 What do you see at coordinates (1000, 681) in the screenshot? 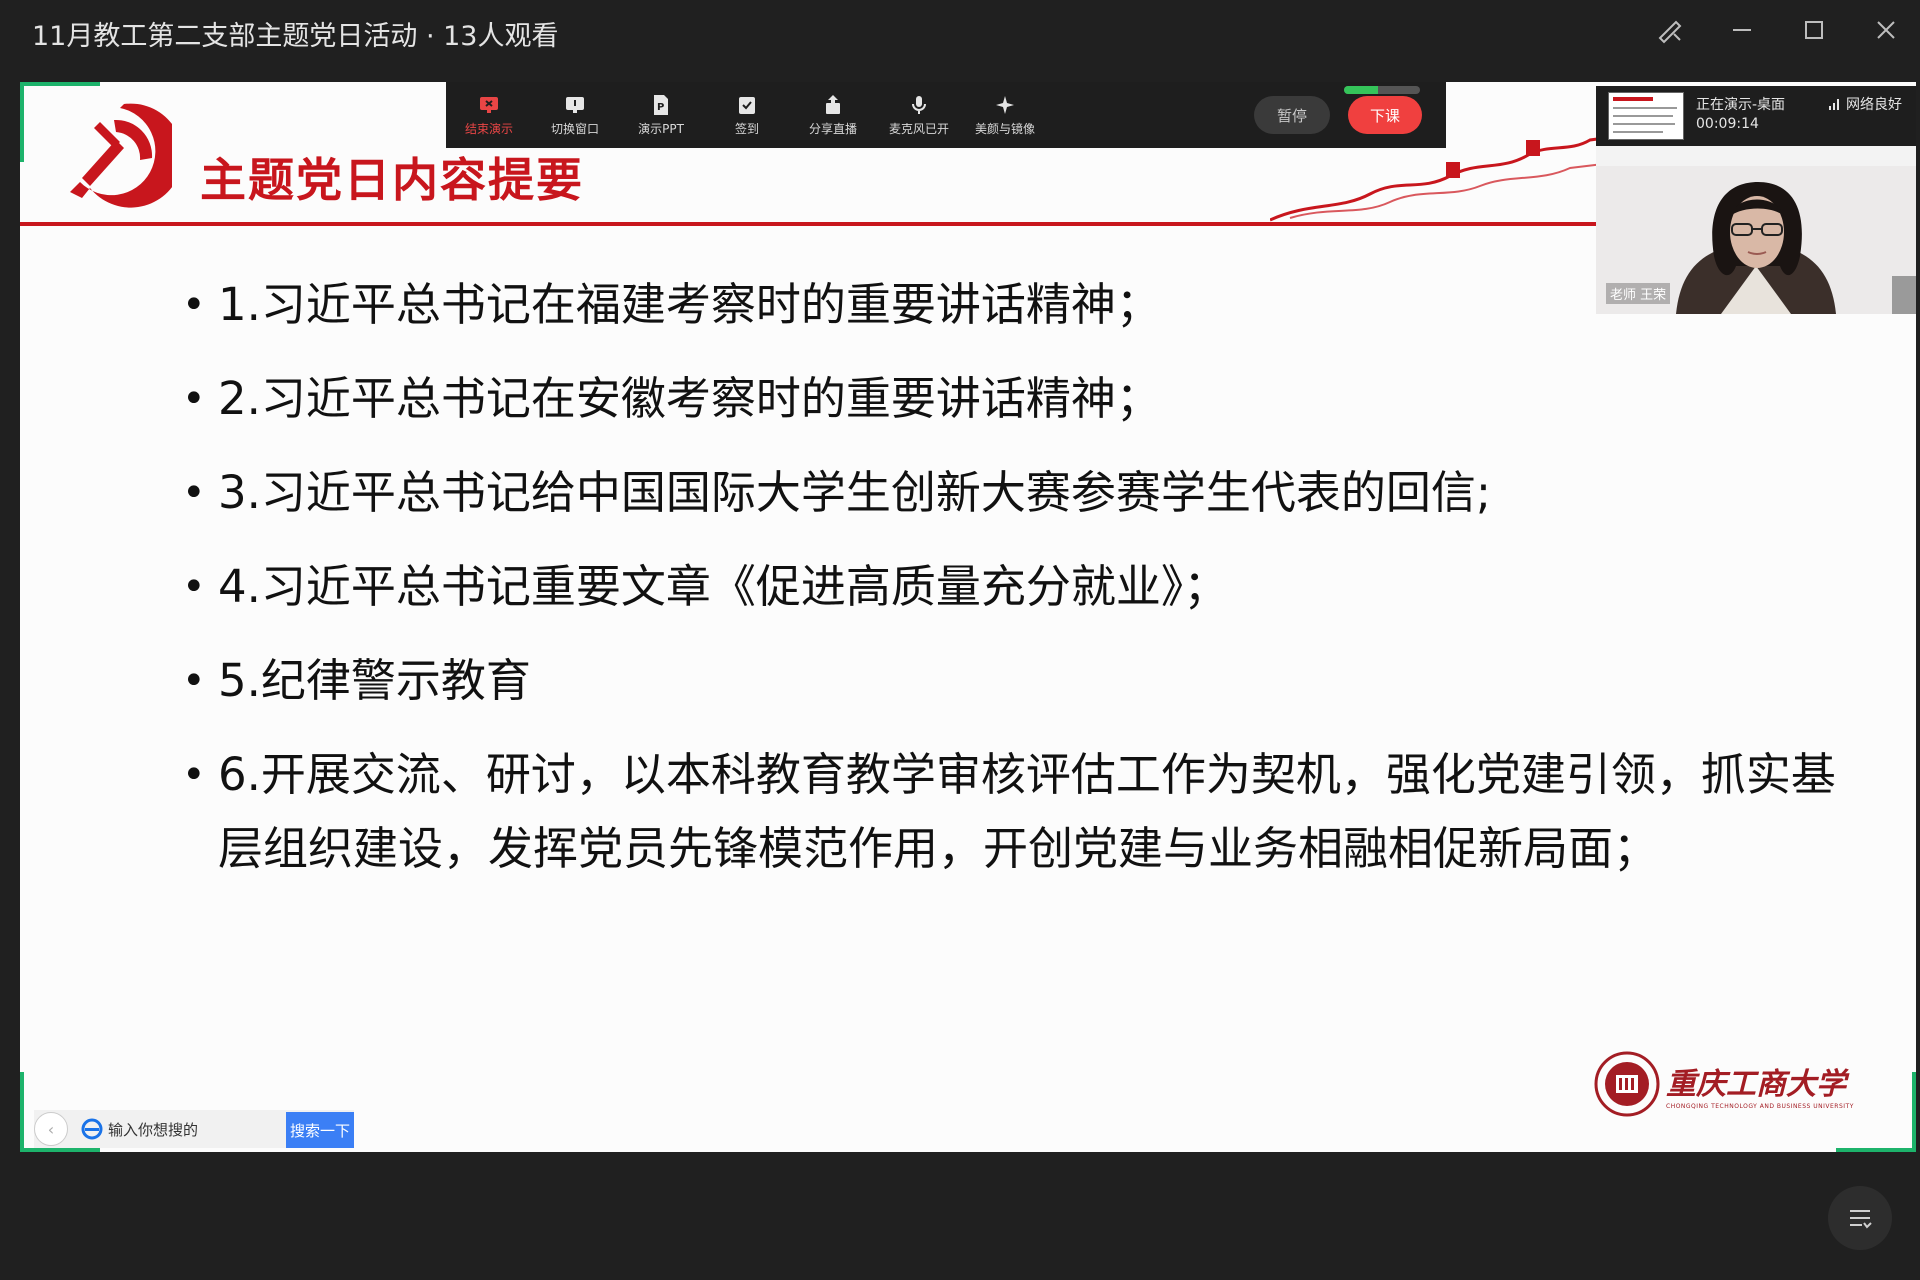
I see `agenda-item: 5.纪律警示教育` at bounding box center [1000, 681].